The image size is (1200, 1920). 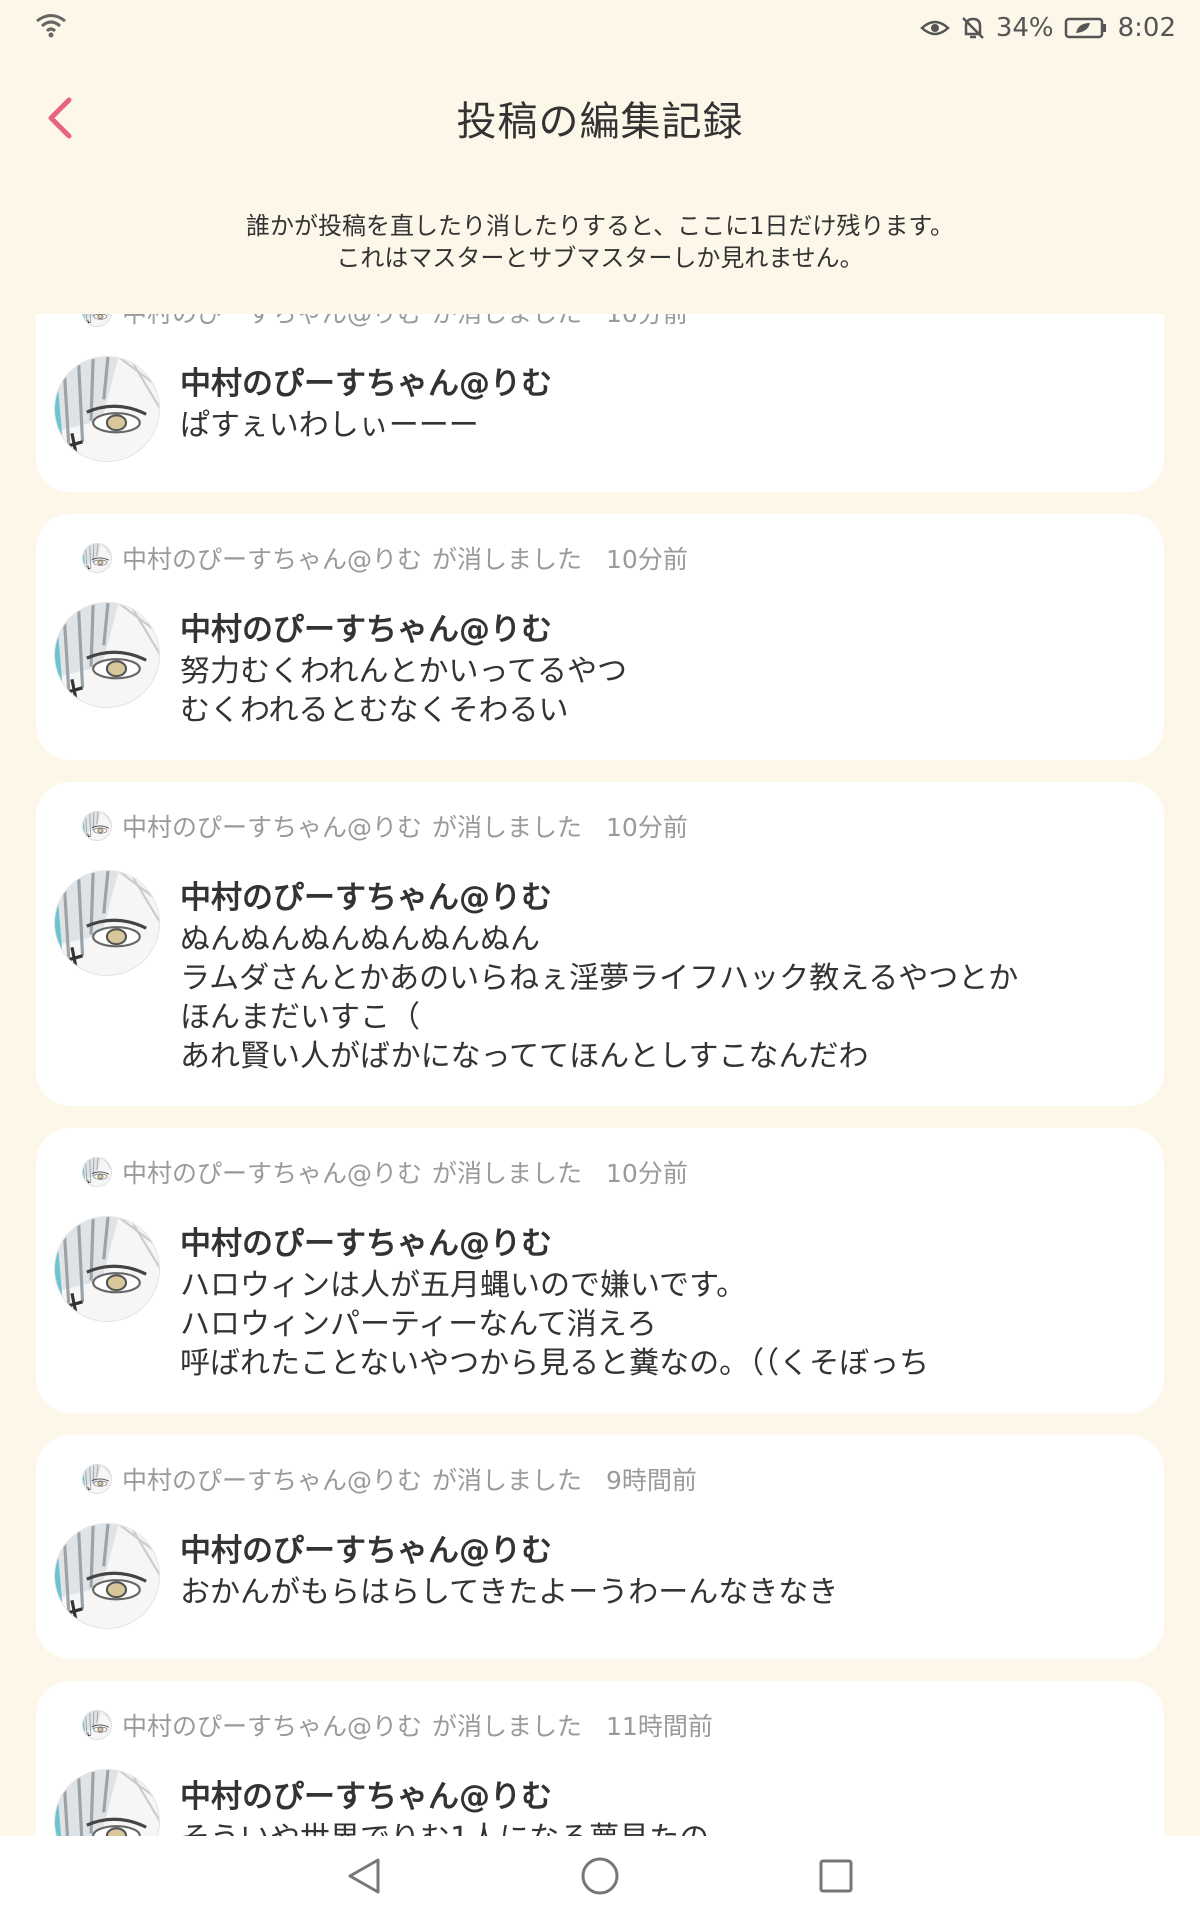 What do you see at coordinates (659, 666) in the screenshot?
I see `post-content: 中村のぴーすちゃん@りむ努力むくわれんとかいってるやつ むくわれるとむなくそわるい` at bounding box center [659, 666].